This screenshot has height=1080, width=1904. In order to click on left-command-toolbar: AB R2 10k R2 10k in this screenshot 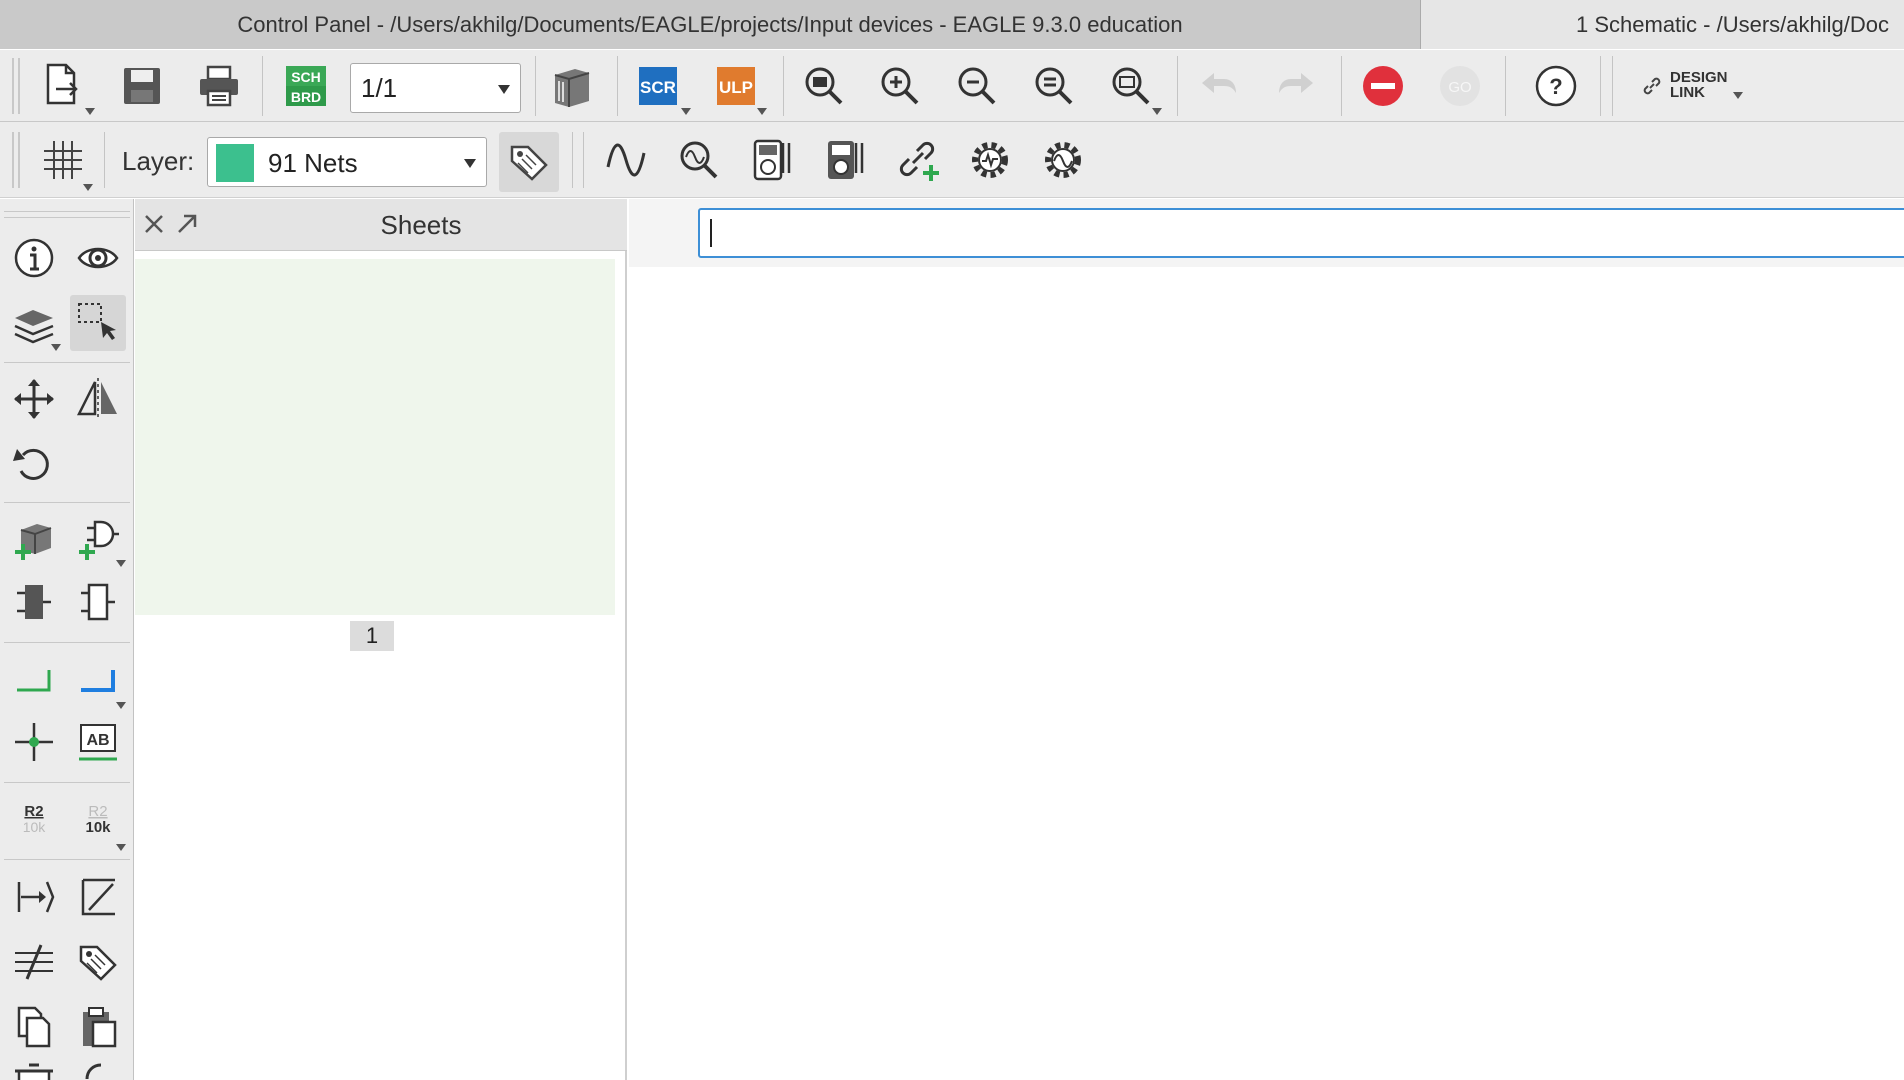, I will do `click(67, 639)`.